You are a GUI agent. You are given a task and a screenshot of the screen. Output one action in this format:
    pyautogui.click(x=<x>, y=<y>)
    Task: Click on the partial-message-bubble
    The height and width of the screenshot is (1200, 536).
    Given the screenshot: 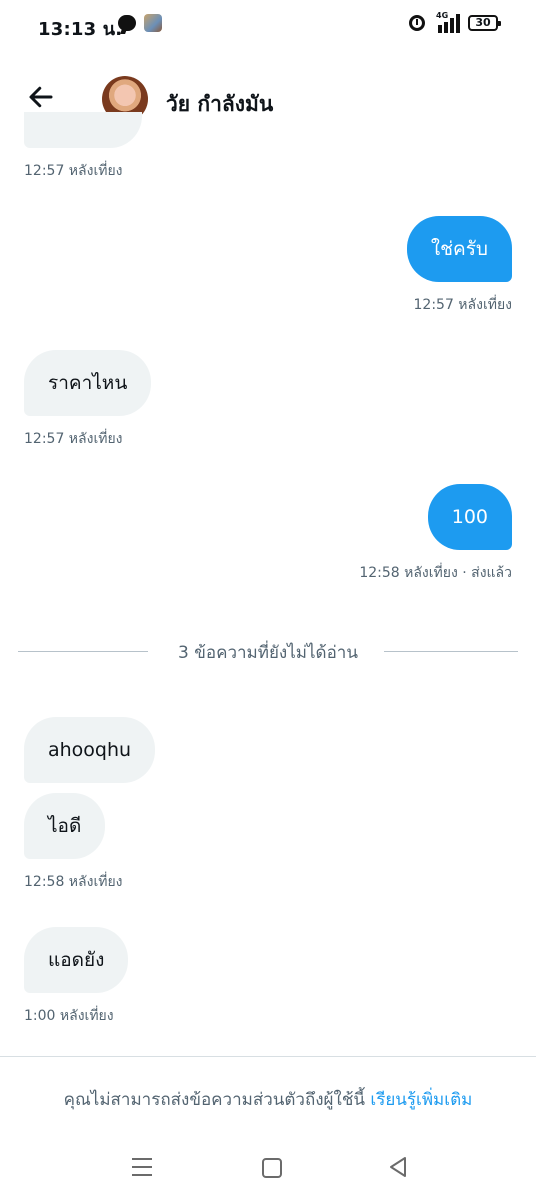 What is the action you would take?
    pyautogui.click(x=83, y=130)
    